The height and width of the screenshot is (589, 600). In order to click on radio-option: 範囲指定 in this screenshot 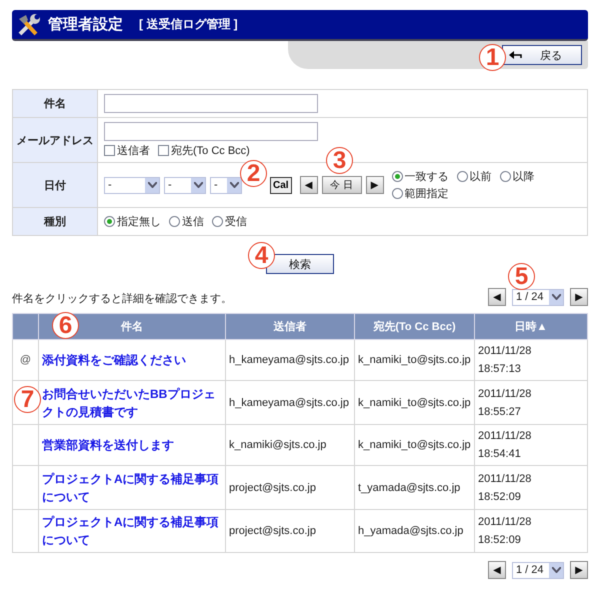, I will do `click(420, 193)`.